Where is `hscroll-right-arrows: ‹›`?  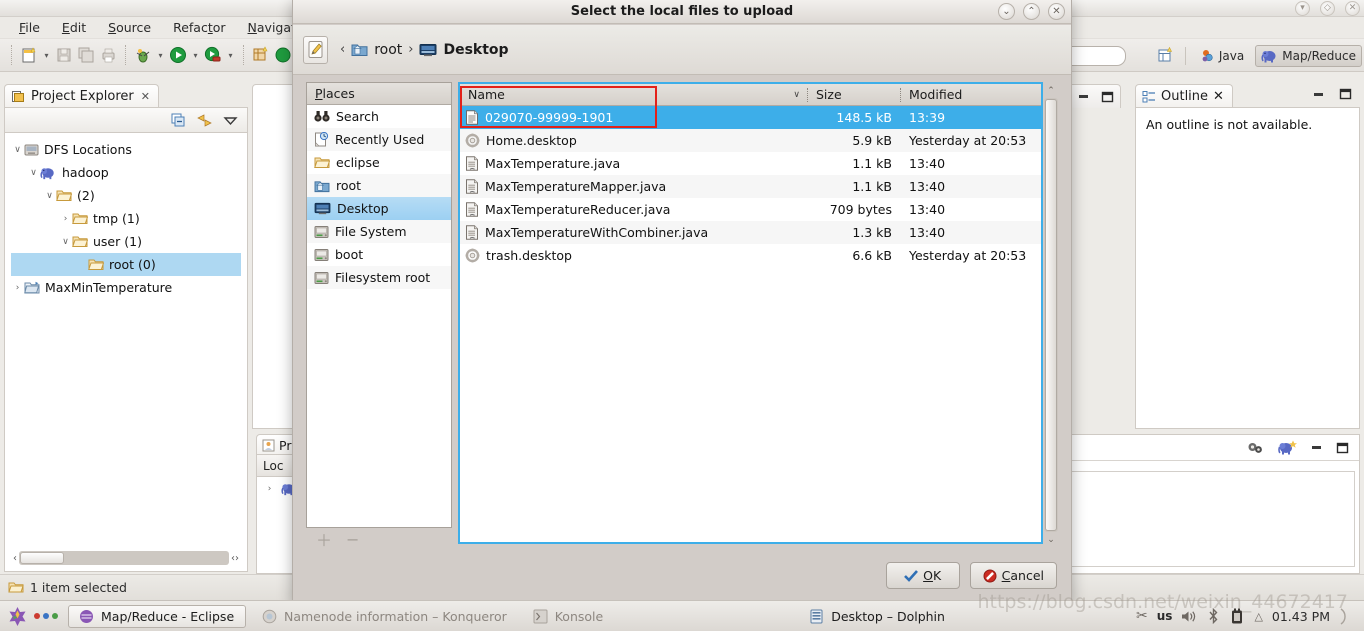 hscroll-right-arrows: ‹› is located at coordinates (235, 558).